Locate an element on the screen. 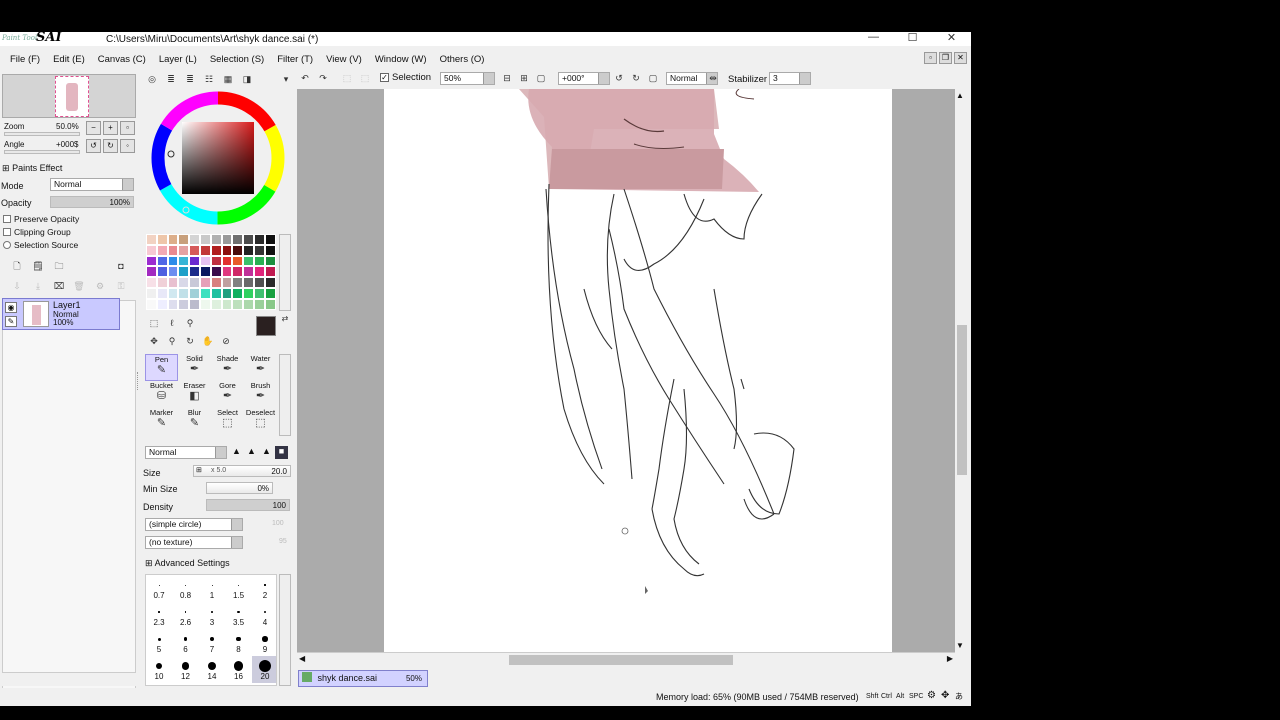 The image size is (1280, 720). move-icon: ✥ is located at coordinates (154, 341).